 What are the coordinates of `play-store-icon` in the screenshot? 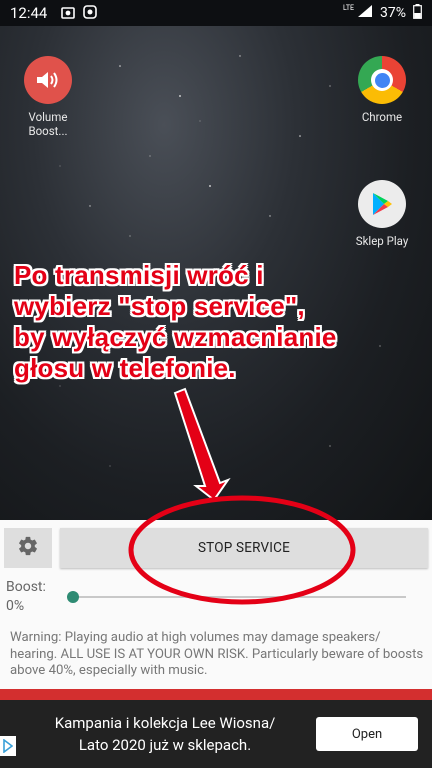 It's located at (382, 204).